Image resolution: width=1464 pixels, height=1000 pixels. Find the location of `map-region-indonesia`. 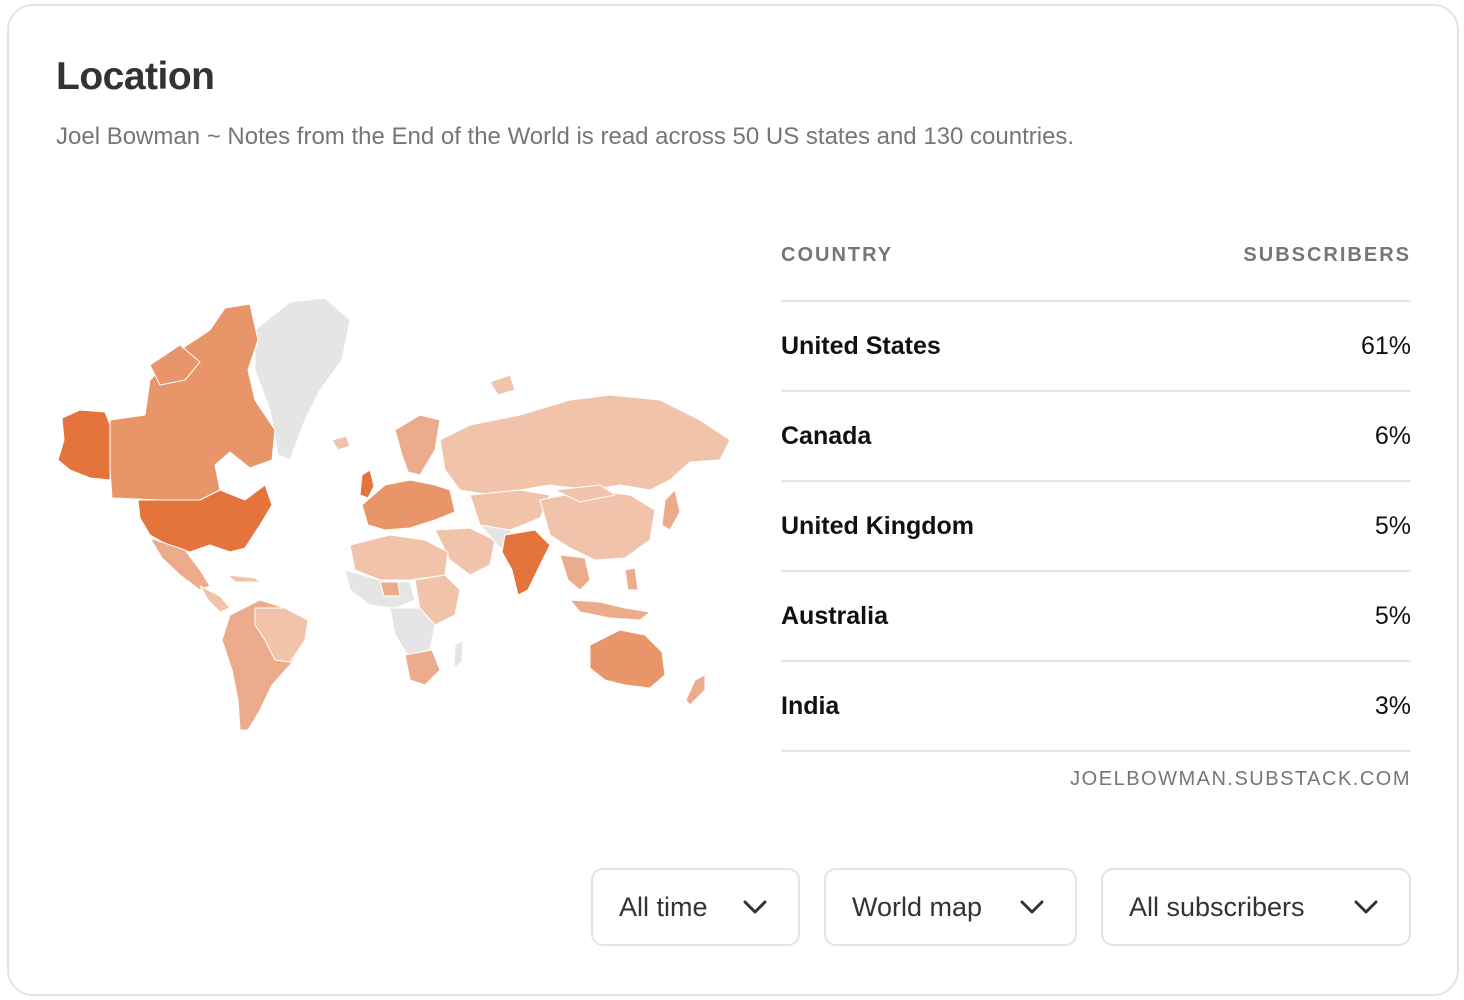

map-region-indonesia is located at coordinates (610, 610).